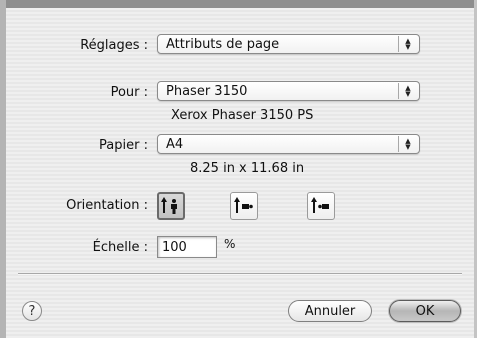 This screenshot has width=477, height=338. I want to click on settings-popup-value: Attributs de page, so click(223, 44).